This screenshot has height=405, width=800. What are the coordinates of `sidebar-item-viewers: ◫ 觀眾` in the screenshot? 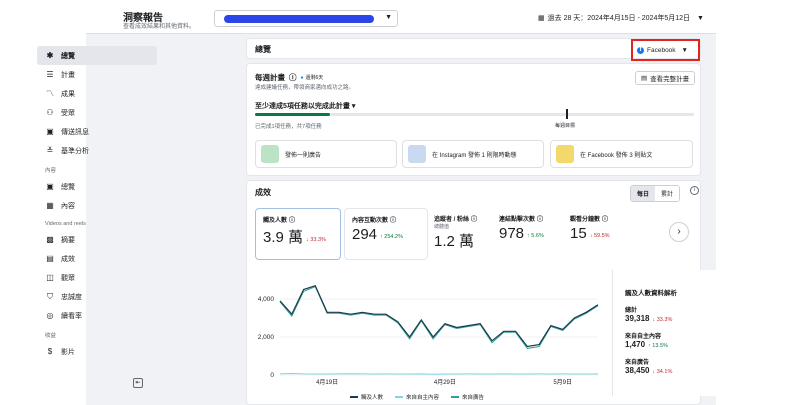 It's located at (97, 277).